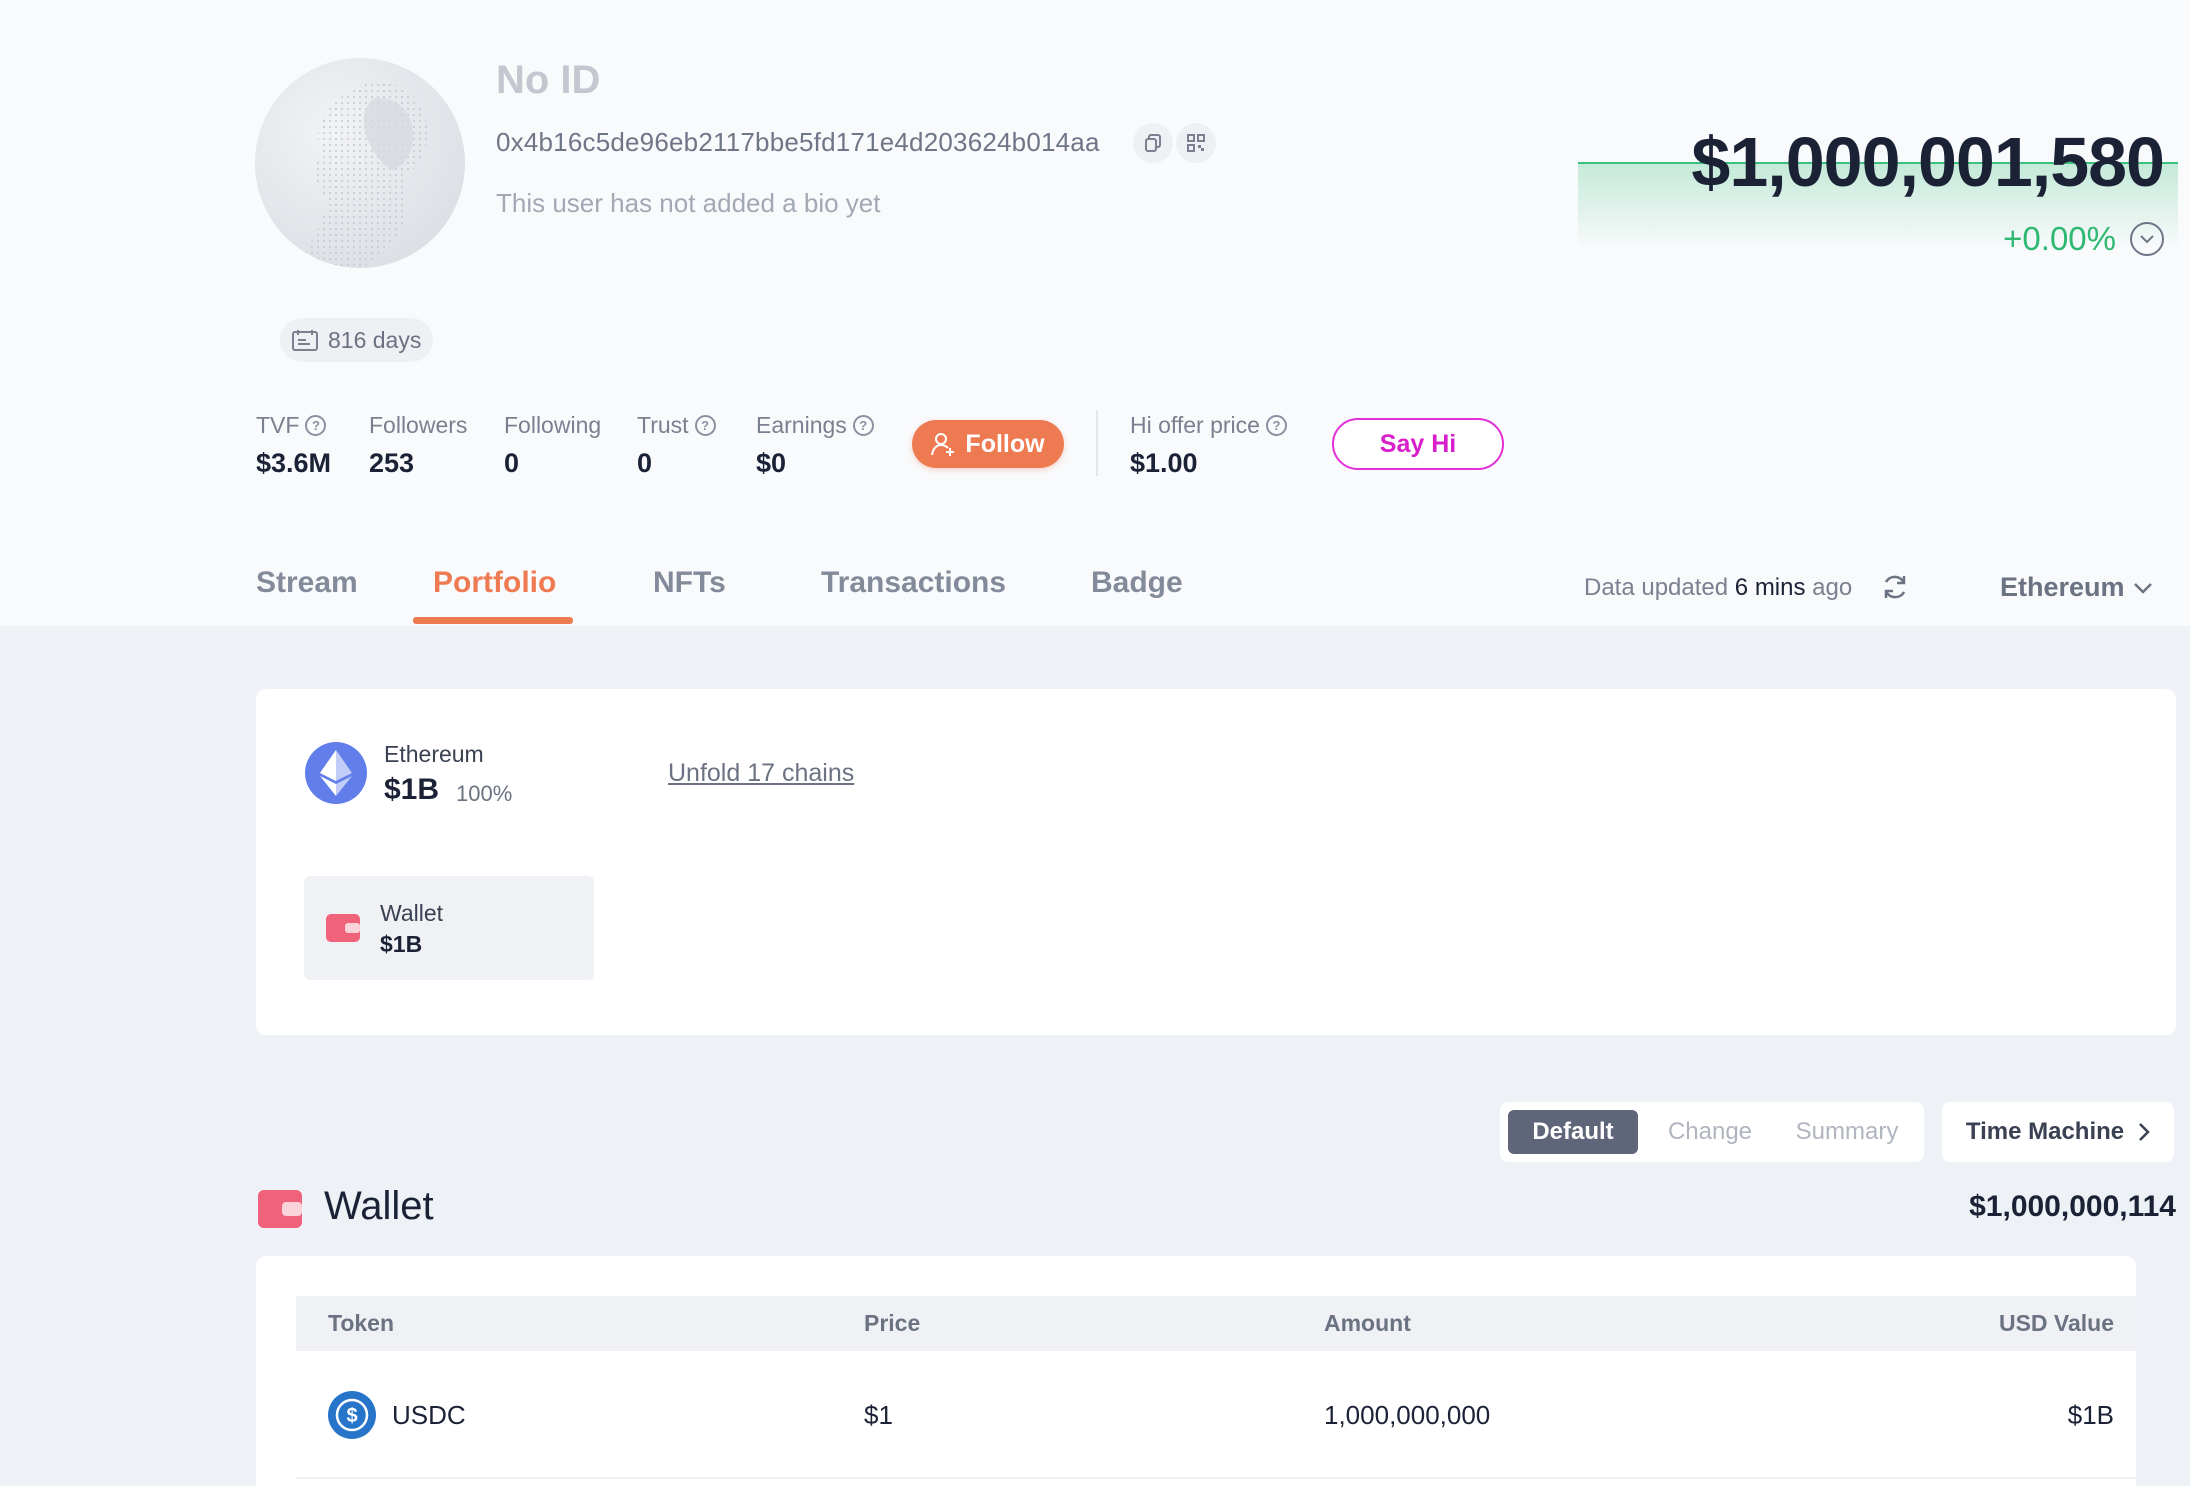  I want to click on chart-toggle-button, so click(2147, 239).